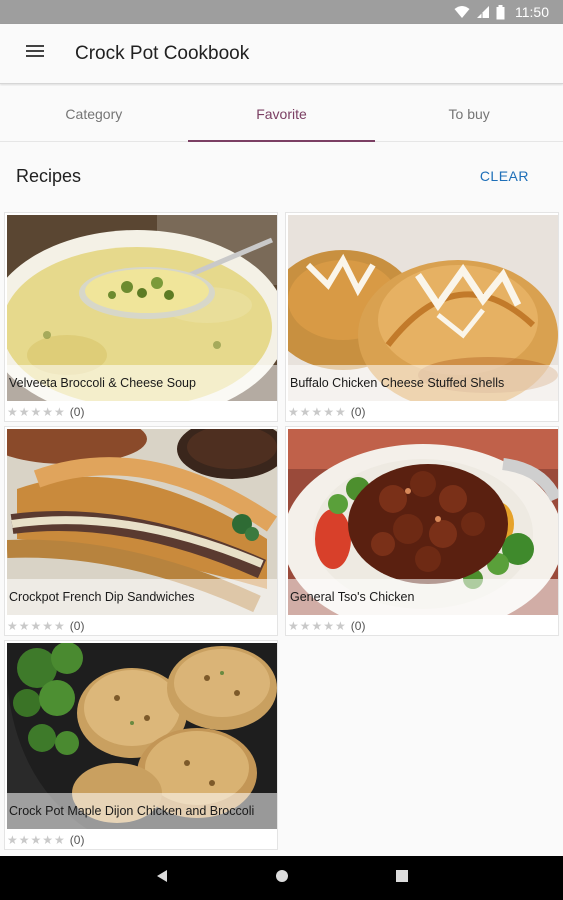  I want to click on tab-category: Category, so click(94, 113).